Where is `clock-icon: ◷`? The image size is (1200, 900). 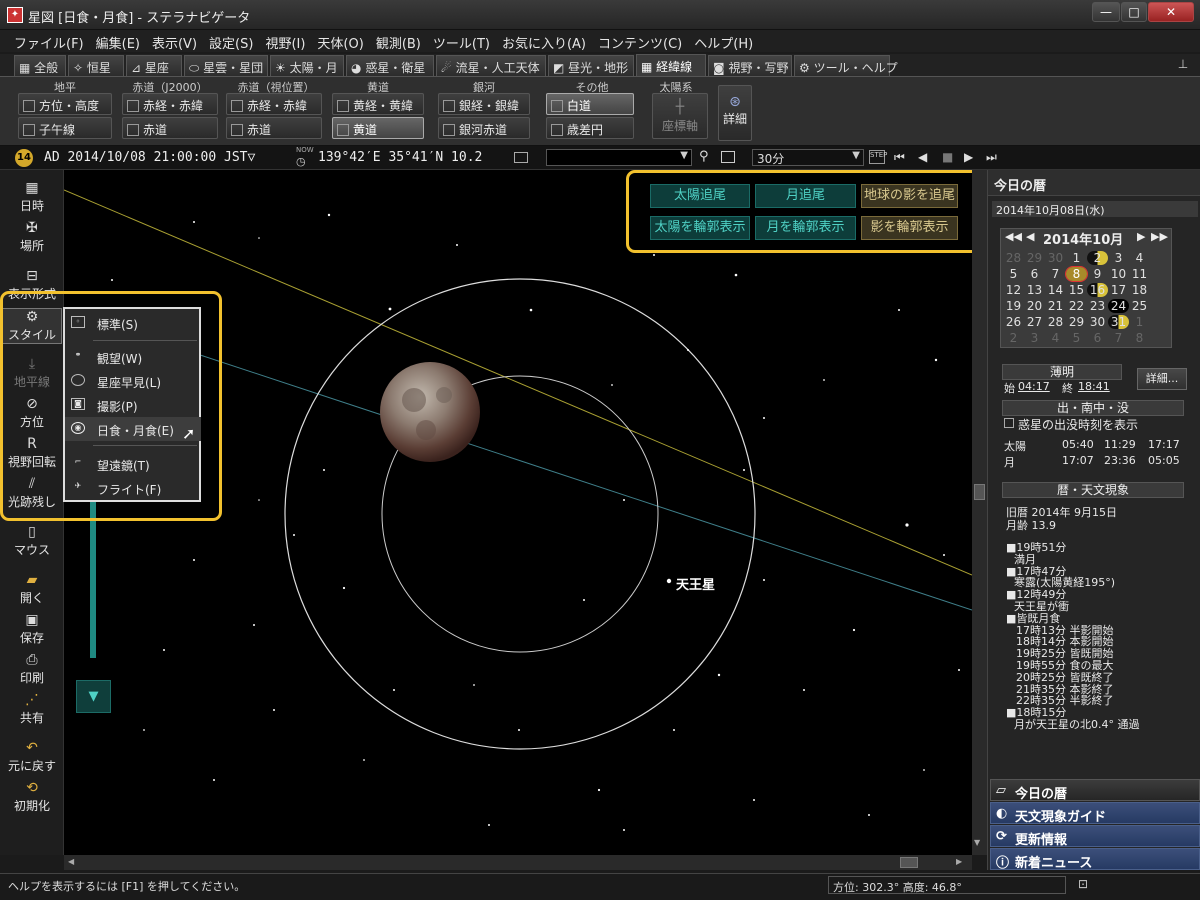
clock-icon: ◷ is located at coordinates (301, 161).